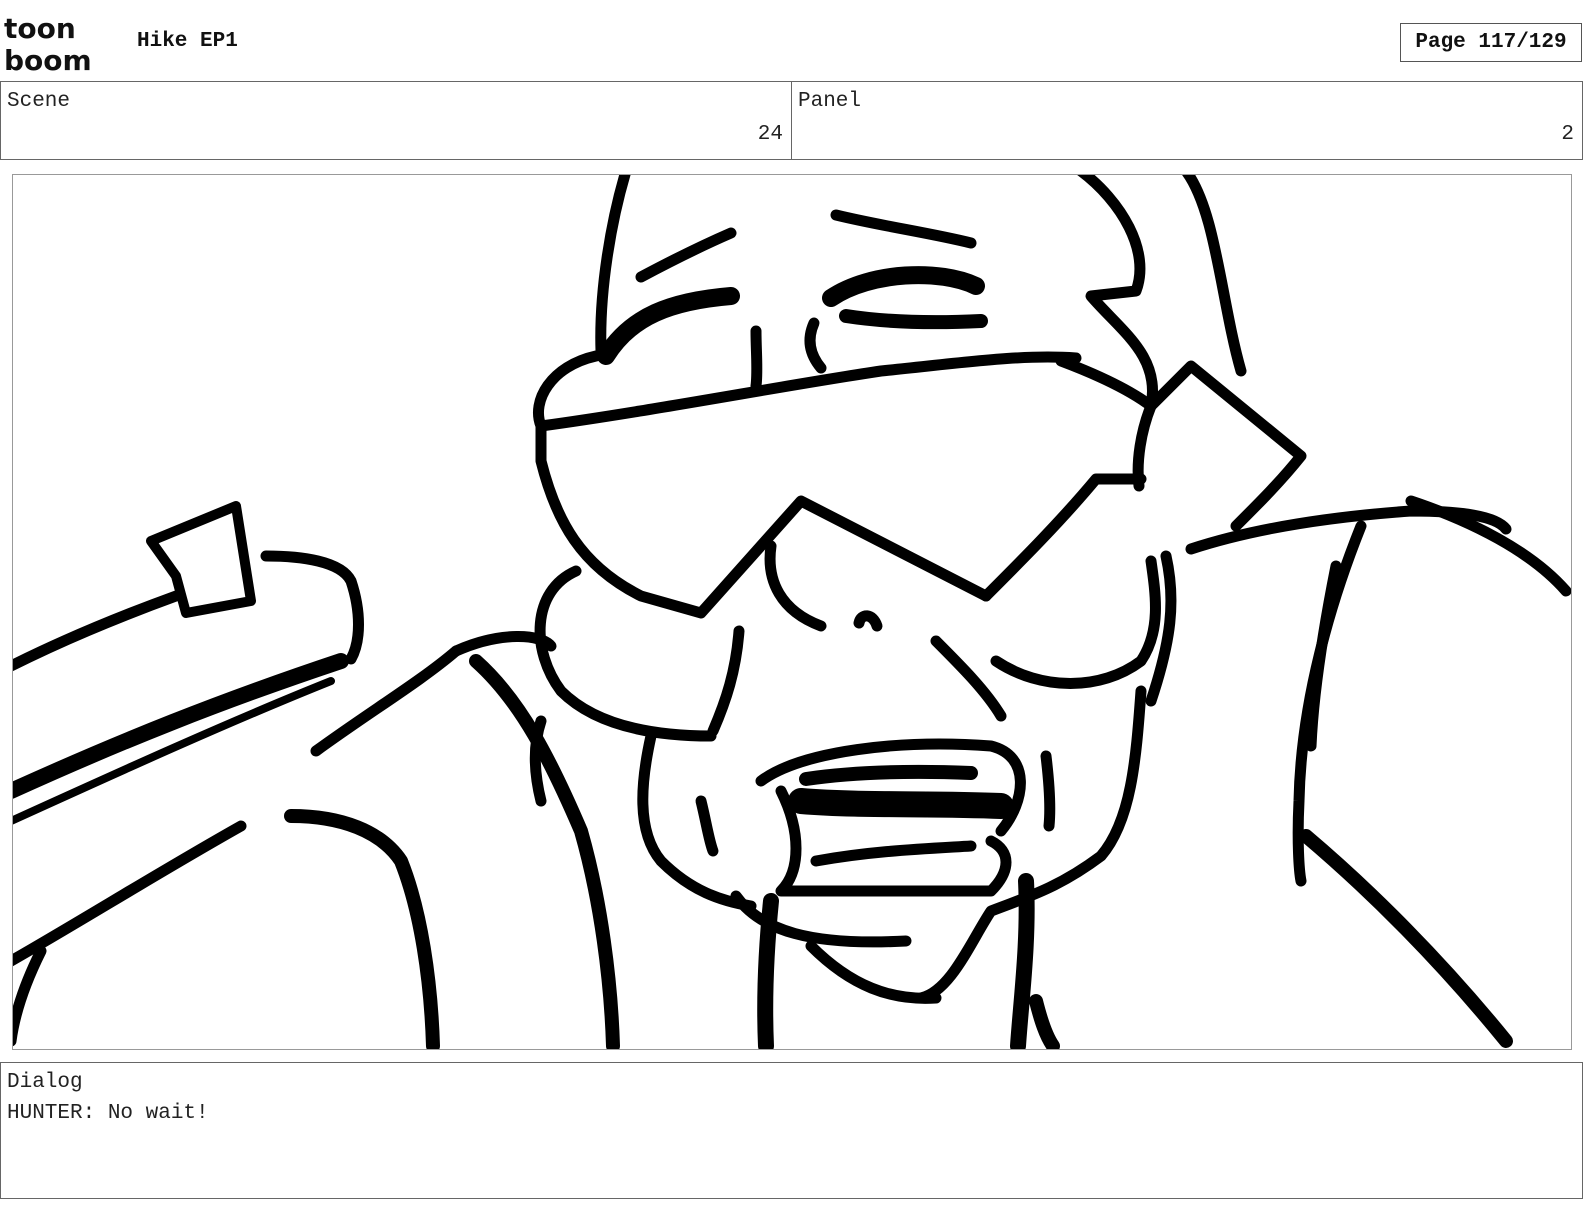 This screenshot has height=1224, width=1584. What do you see at coordinates (1491, 42) in the screenshot?
I see `page-indicator: Page 117/129` at bounding box center [1491, 42].